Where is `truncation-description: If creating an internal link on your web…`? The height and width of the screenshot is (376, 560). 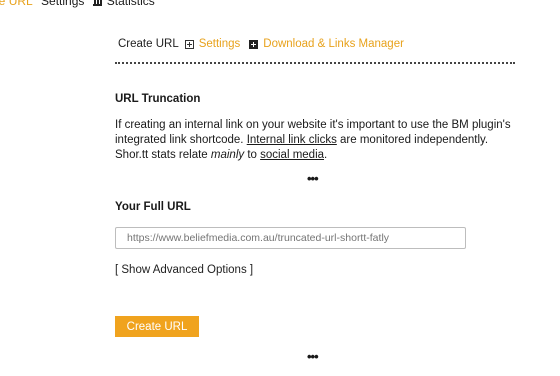 truncation-description: If creating an internal link on your web… is located at coordinates (315, 140).